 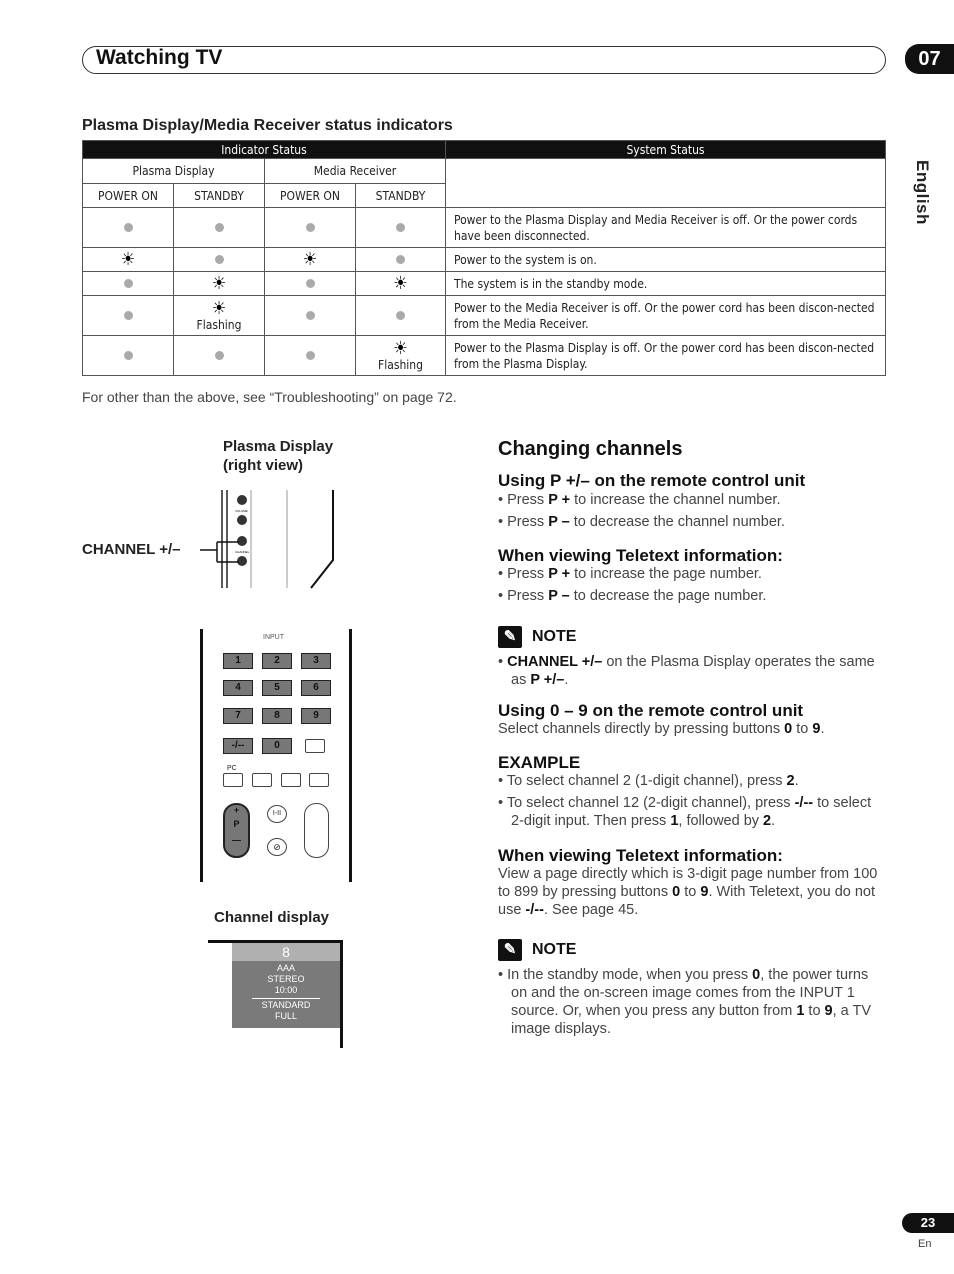 What do you see at coordinates (929, 59) in the screenshot?
I see `chapter-badge: 07` at bounding box center [929, 59].